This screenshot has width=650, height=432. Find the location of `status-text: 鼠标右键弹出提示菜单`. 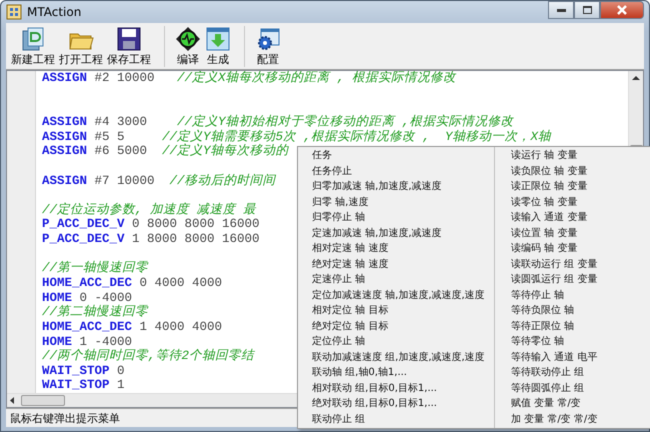

status-text: 鼠标右键弹出提示菜单 is located at coordinates (65, 418).